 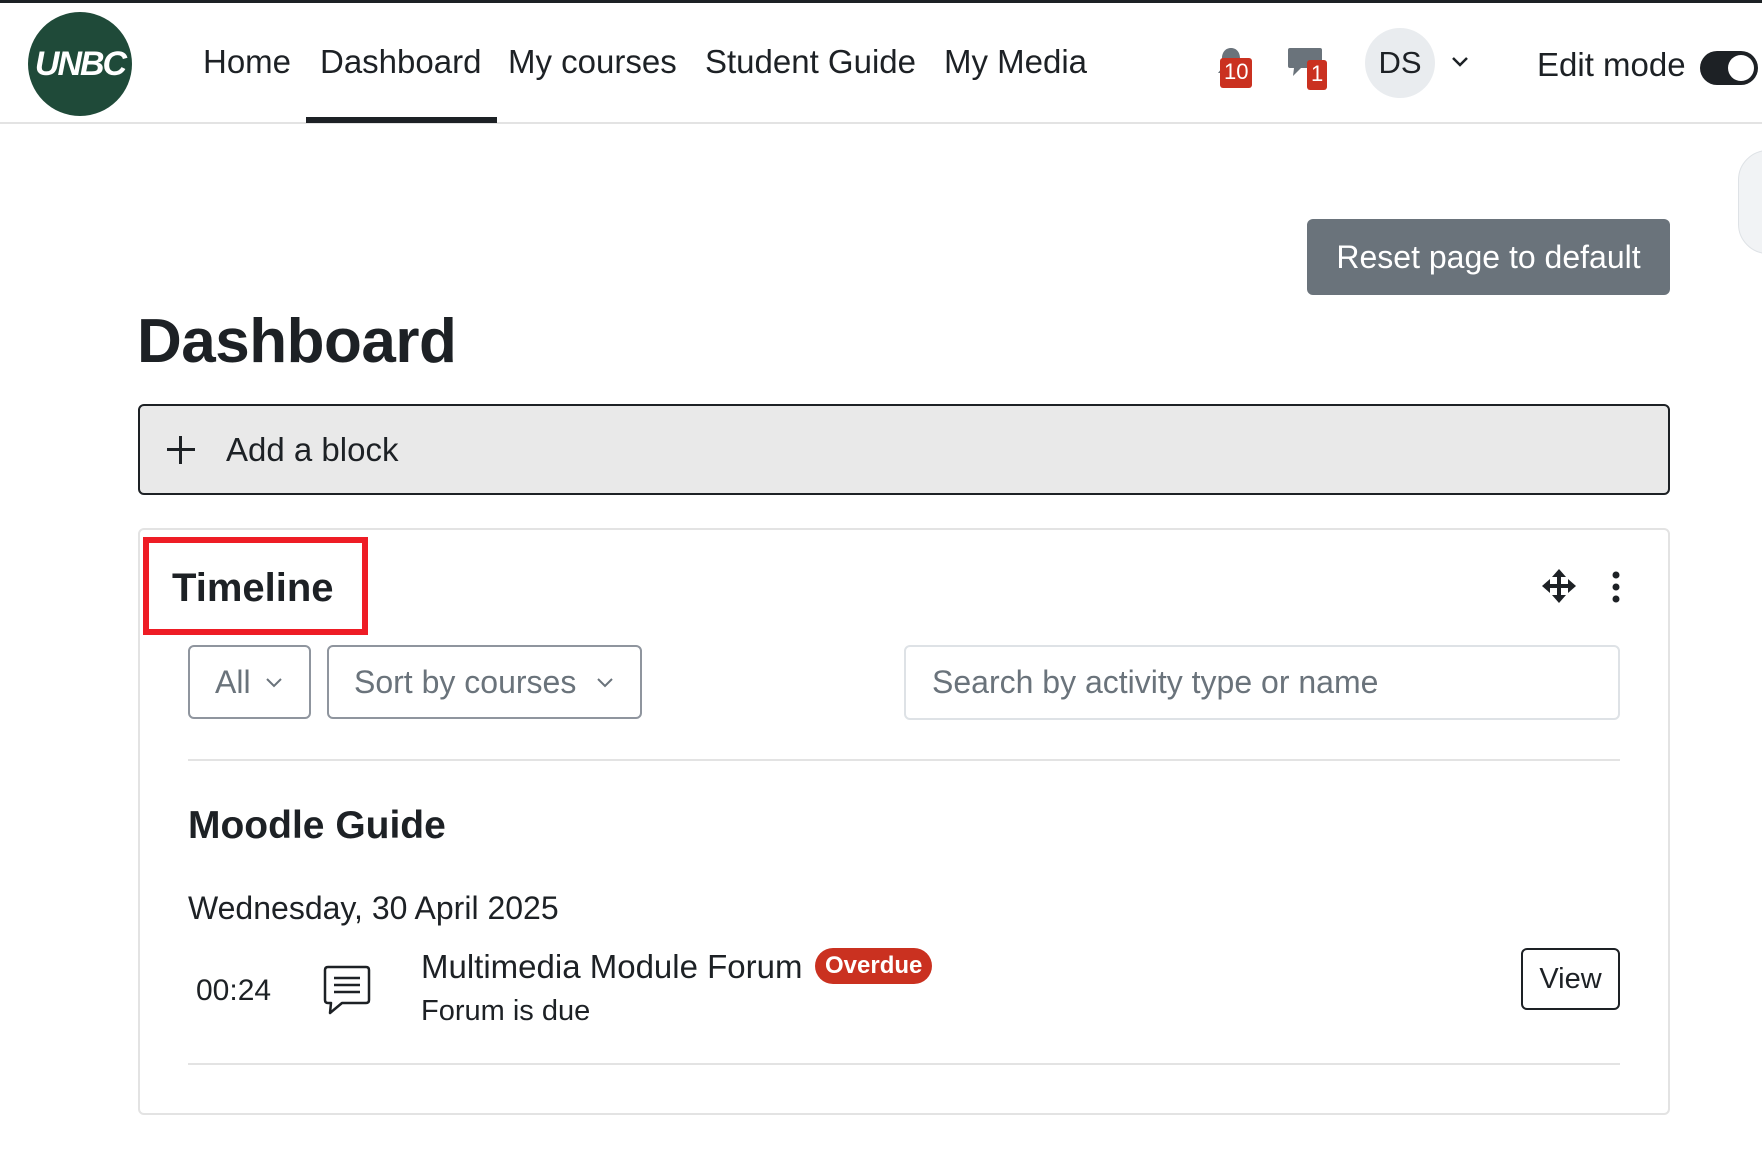 I want to click on filter-select: All, so click(x=249, y=682).